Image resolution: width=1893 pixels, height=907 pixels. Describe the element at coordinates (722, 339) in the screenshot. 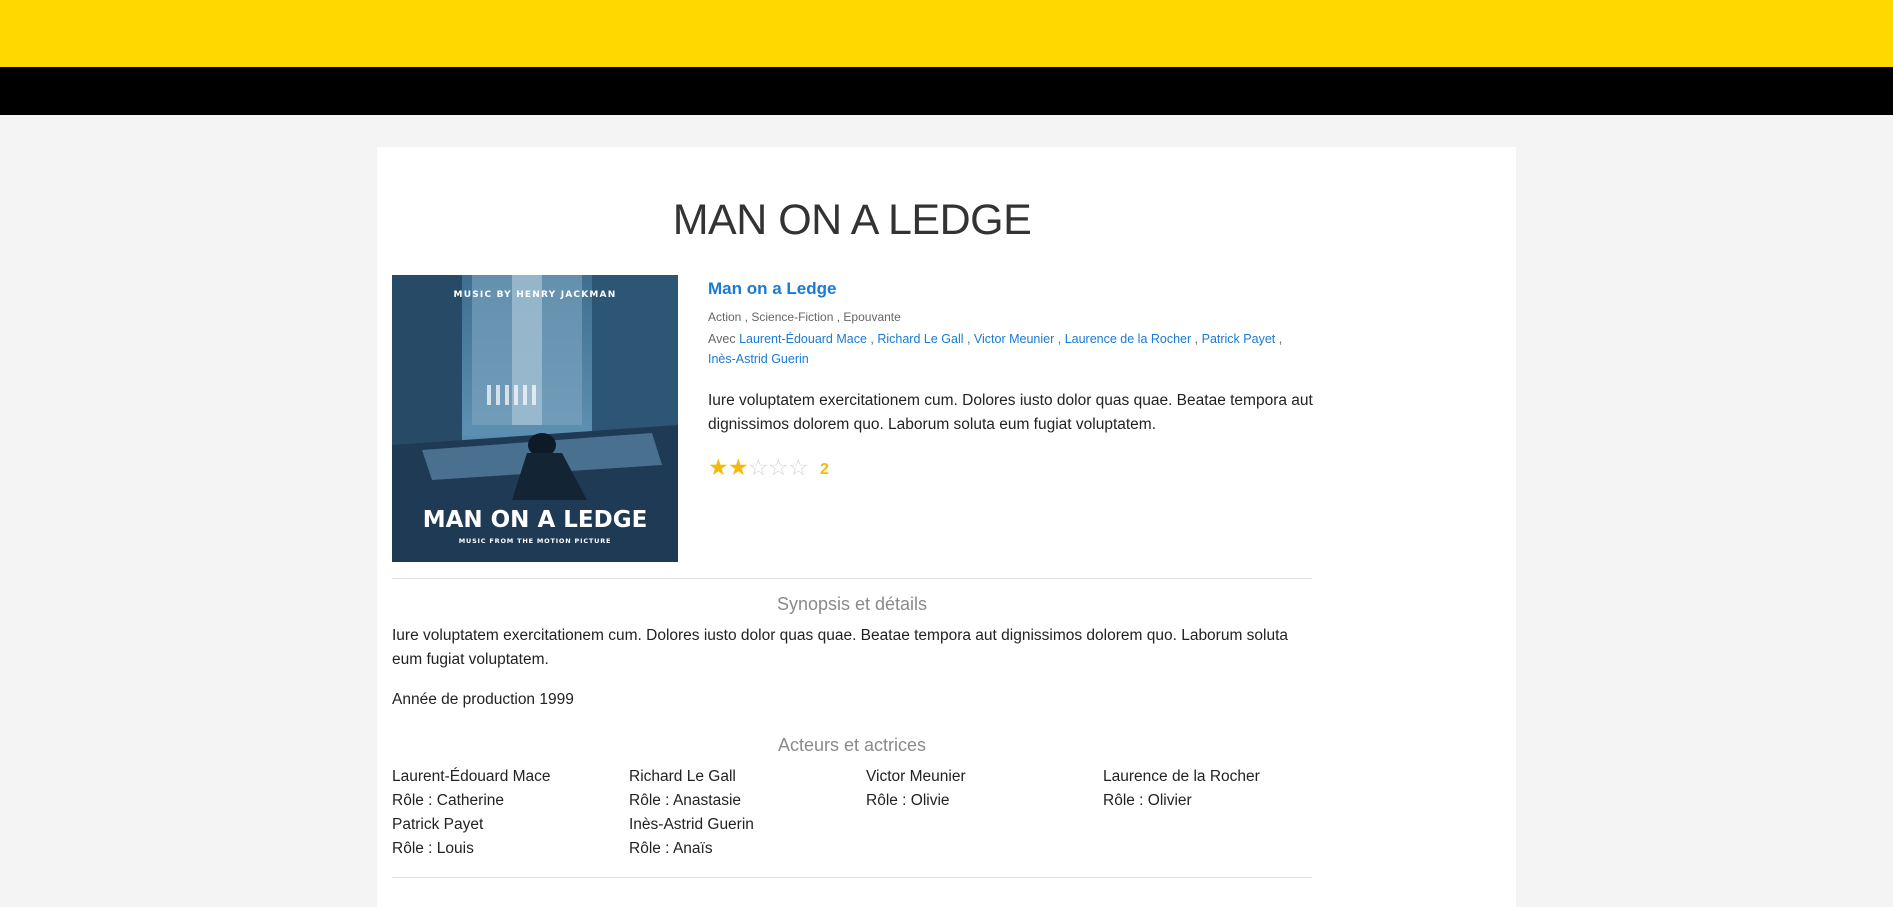

I see `cast-prefix: Avec` at that location.